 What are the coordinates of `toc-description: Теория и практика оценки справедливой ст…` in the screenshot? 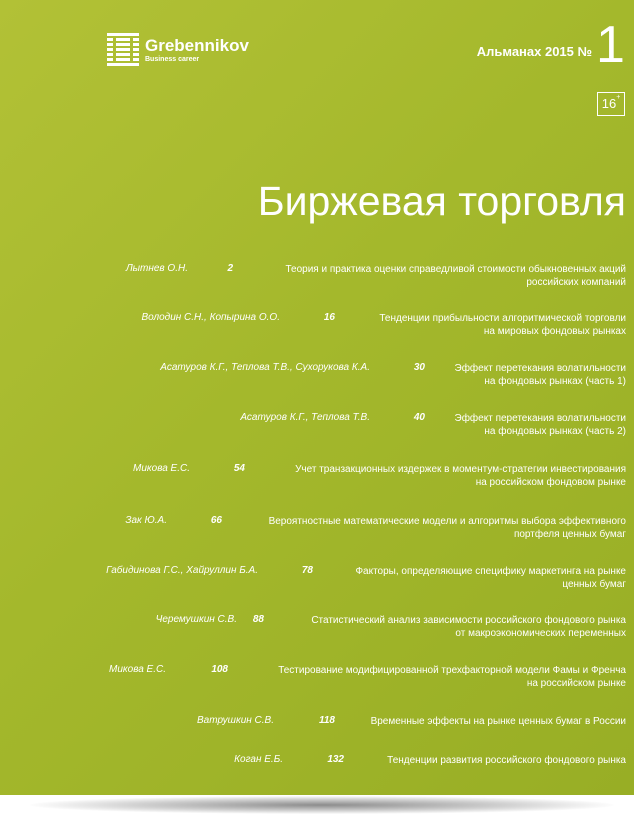 It's located at (455, 276).